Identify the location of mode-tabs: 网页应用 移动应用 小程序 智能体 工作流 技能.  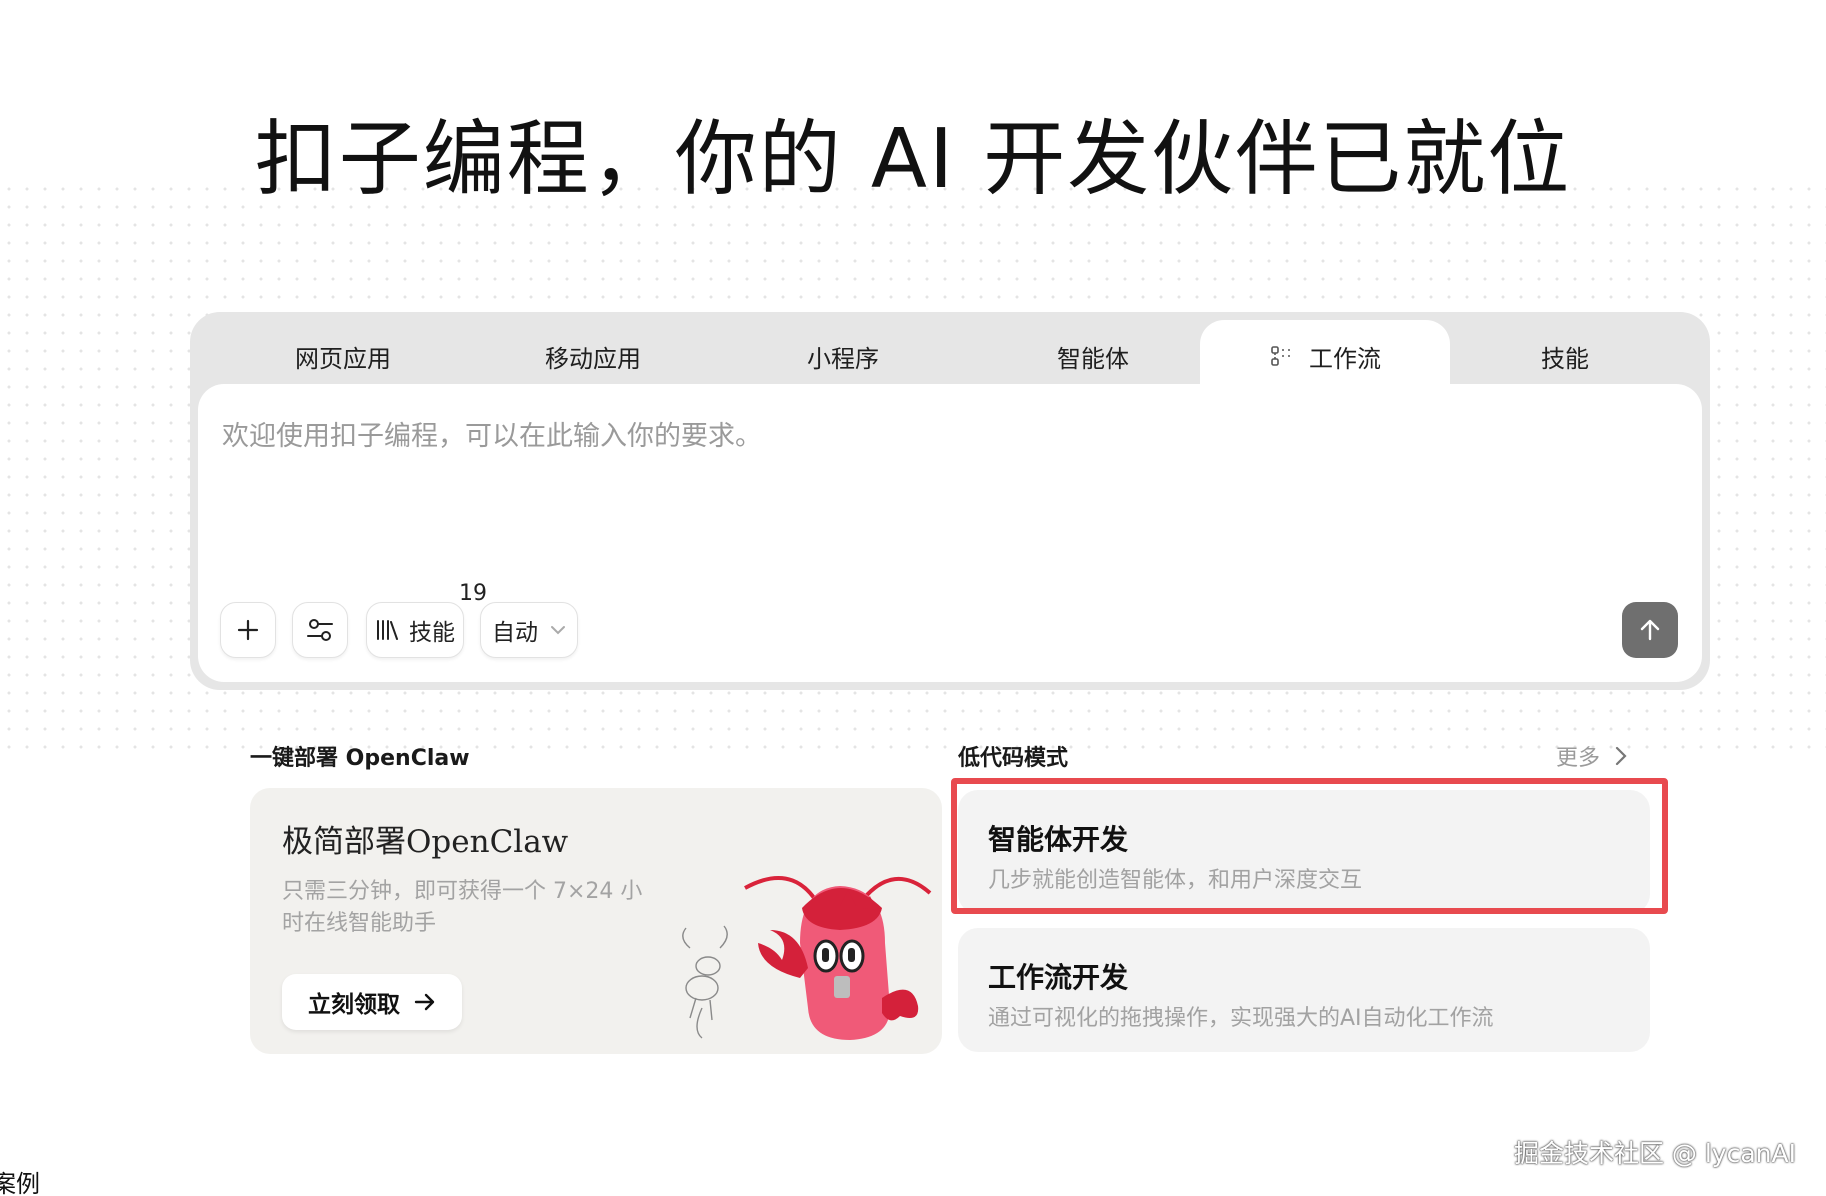
(950, 352).